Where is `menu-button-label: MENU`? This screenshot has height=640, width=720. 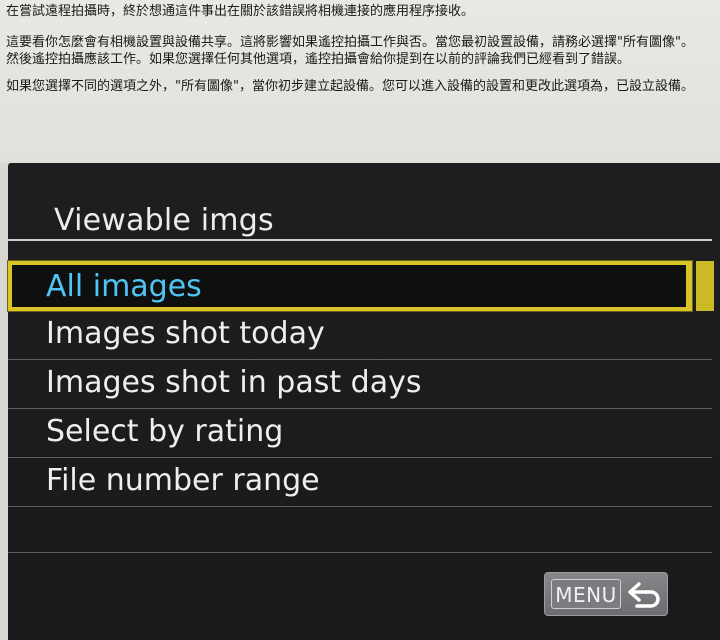 menu-button-label: MENU is located at coordinates (586, 594).